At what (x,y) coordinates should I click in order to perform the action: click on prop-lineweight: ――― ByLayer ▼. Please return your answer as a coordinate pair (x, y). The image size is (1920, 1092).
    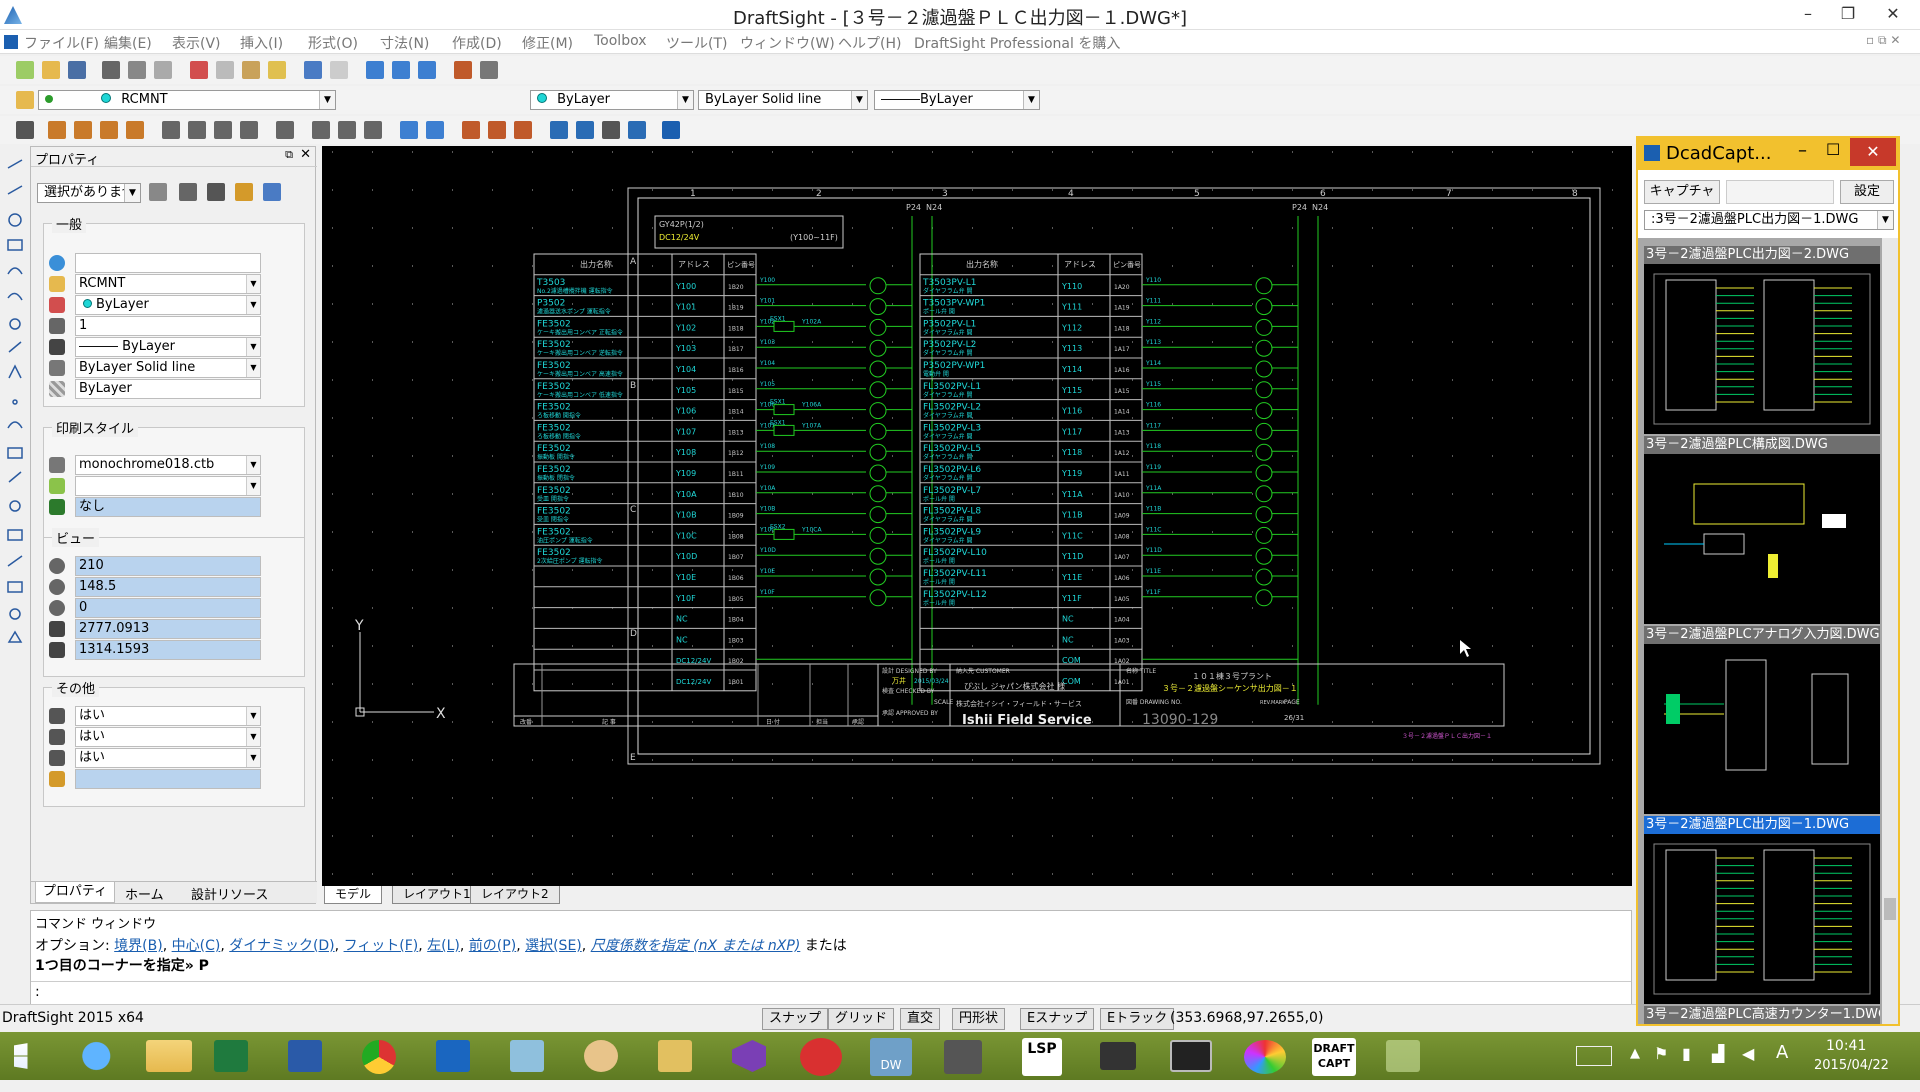
    Looking at the image, I should click on (169, 347).